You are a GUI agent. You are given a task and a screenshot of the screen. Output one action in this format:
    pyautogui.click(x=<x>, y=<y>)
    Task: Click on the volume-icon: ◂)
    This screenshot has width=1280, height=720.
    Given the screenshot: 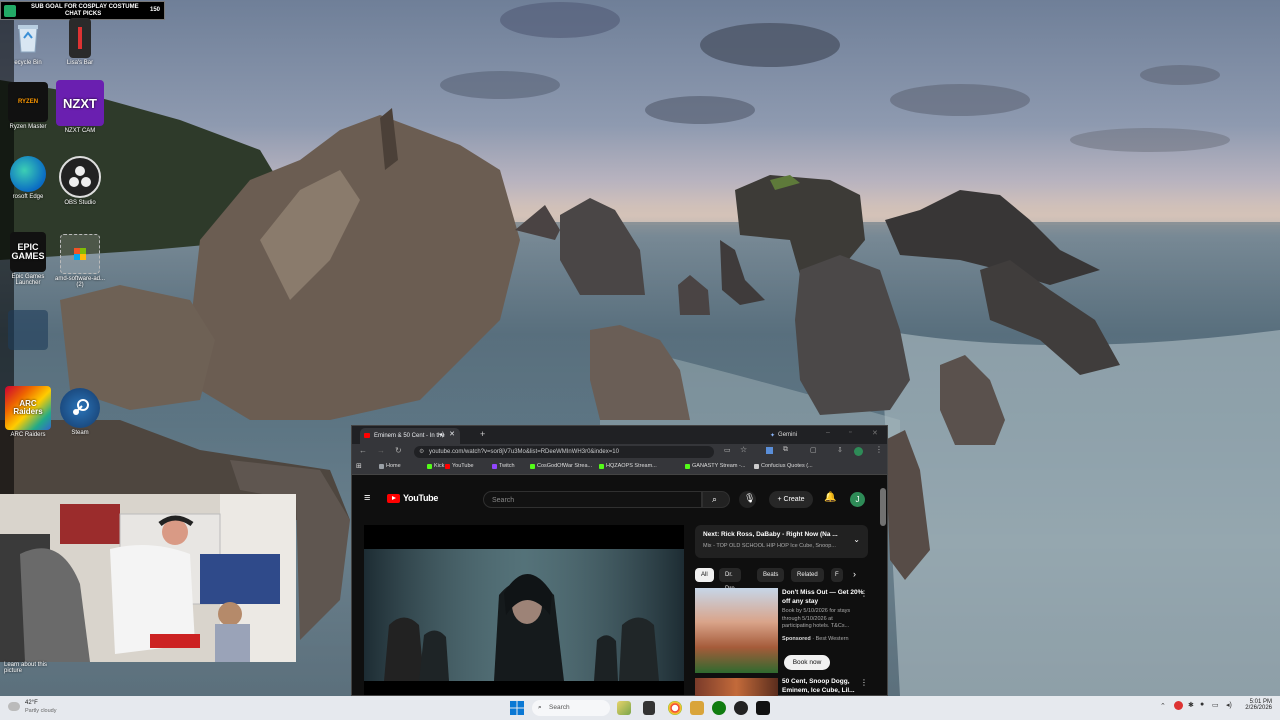 What is the action you would take?
    pyautogui.click(x=1229, y=705)
    